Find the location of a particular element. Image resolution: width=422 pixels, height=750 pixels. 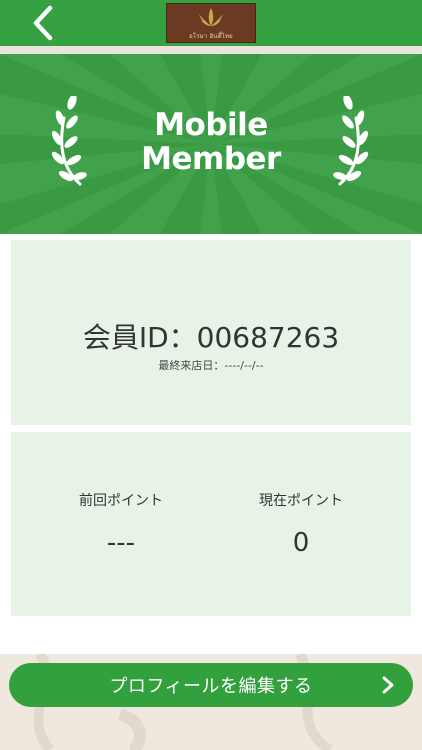

chevron-left-icon is located at coordinates (43, 23).